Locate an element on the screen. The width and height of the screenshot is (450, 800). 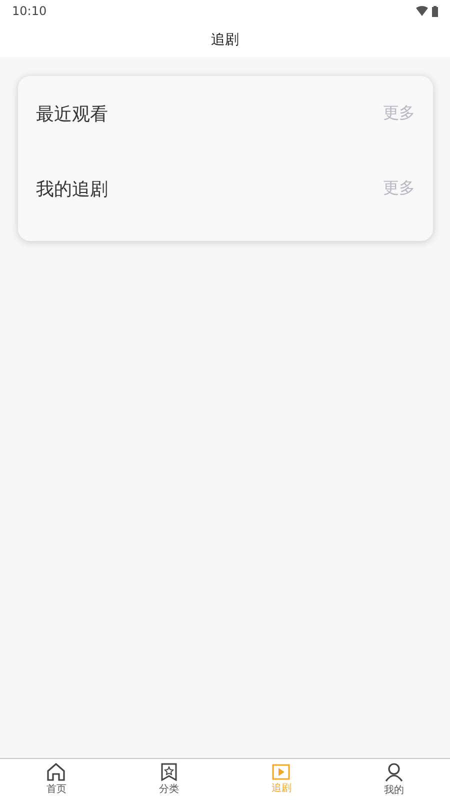
page-title: 追剧 is located at coordinates (225, 39).